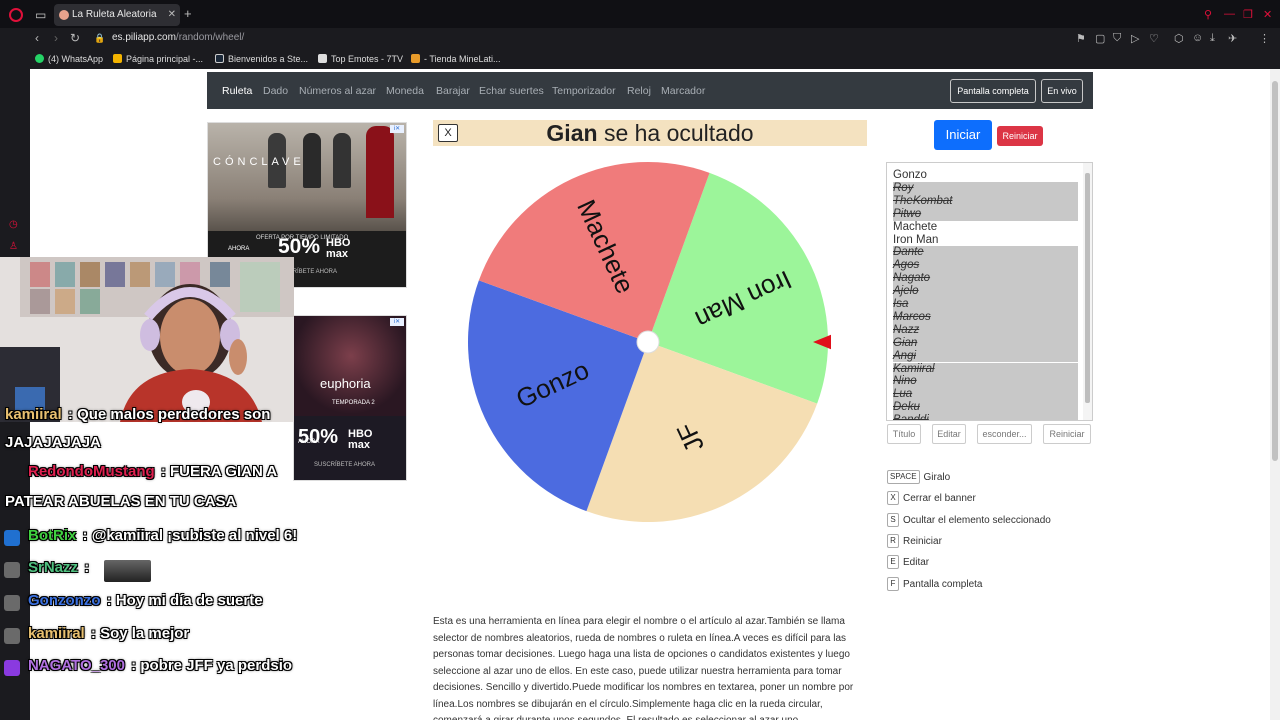 The height and width of the screenshot is (720, 1280). What do you see at coordinates (963, 135) in the screenshot?
I see `start-button: Iniciar` at bounding box center [963, 135].